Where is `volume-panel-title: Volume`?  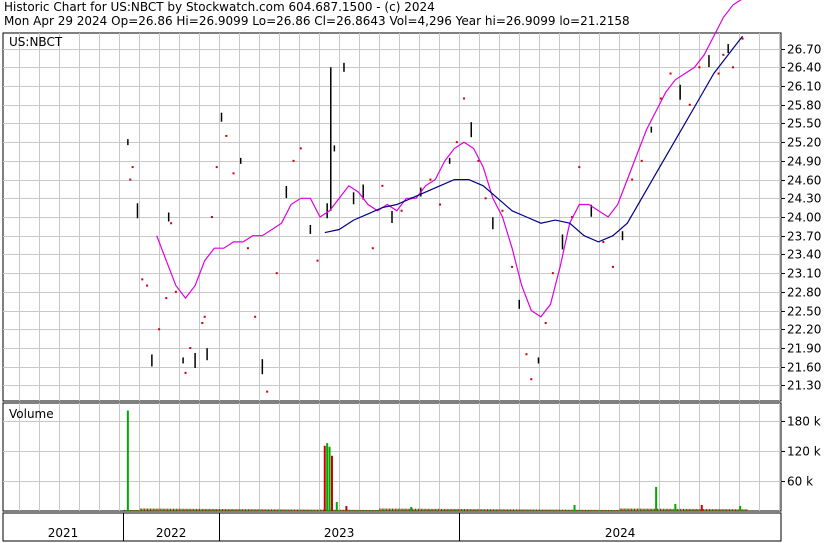
volume-panel-title: Volume is located at coordinates (31, 414).